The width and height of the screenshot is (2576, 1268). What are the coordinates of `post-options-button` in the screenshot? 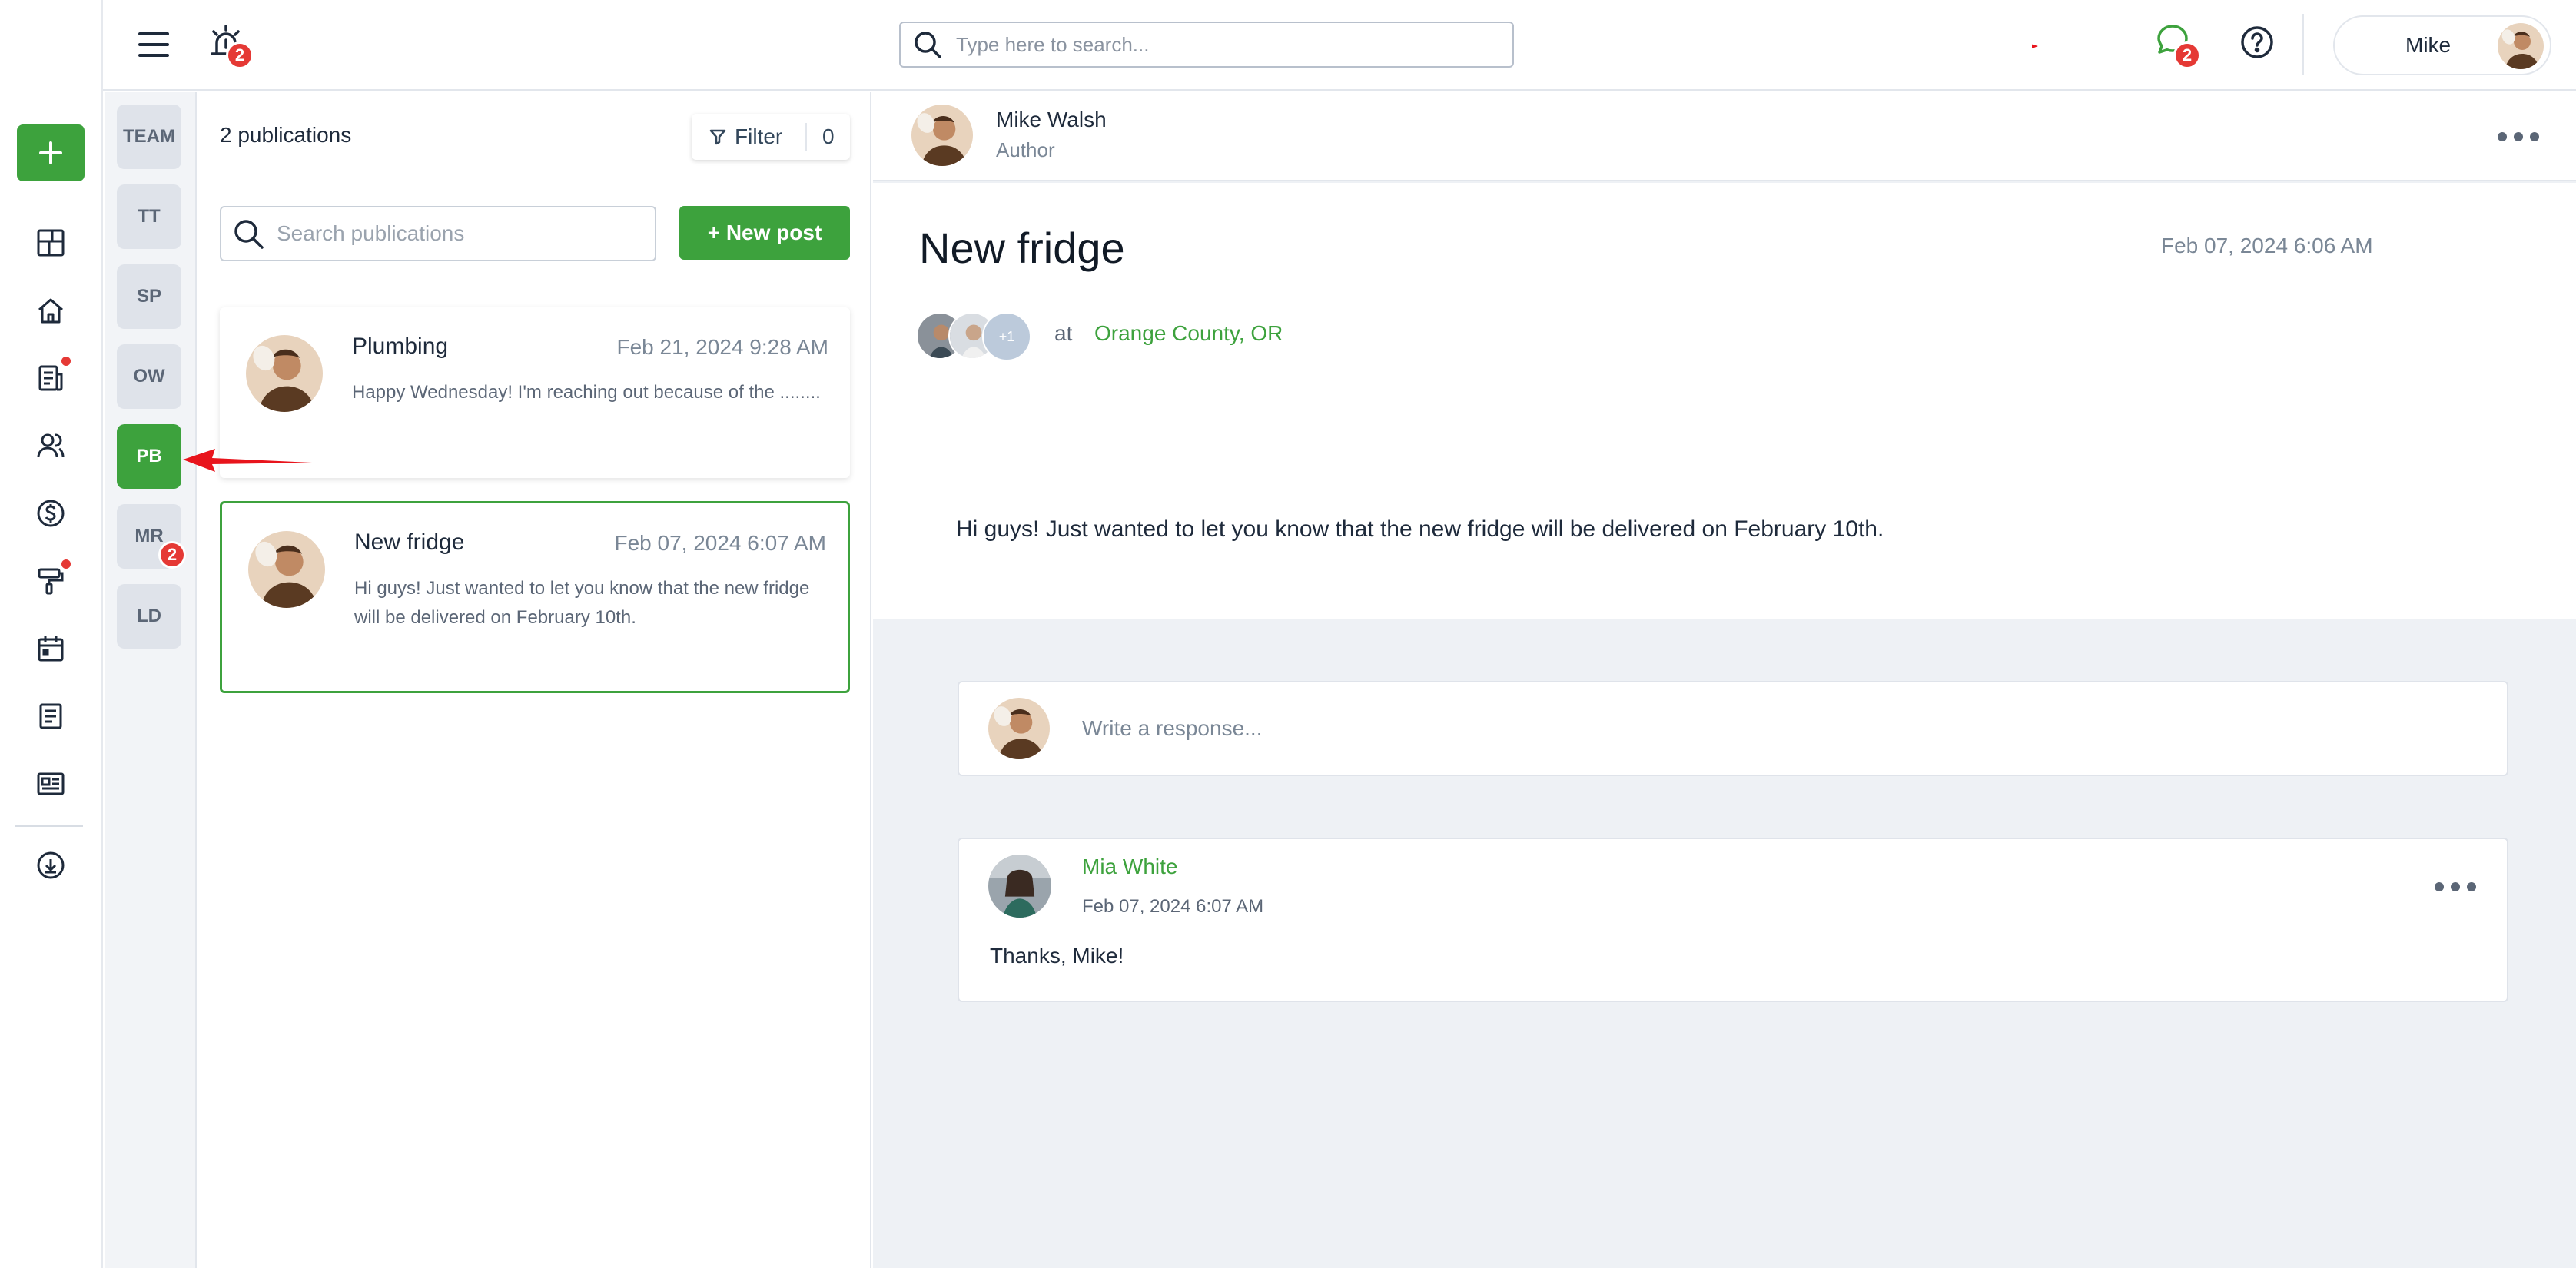 It's located at (2518, 137).